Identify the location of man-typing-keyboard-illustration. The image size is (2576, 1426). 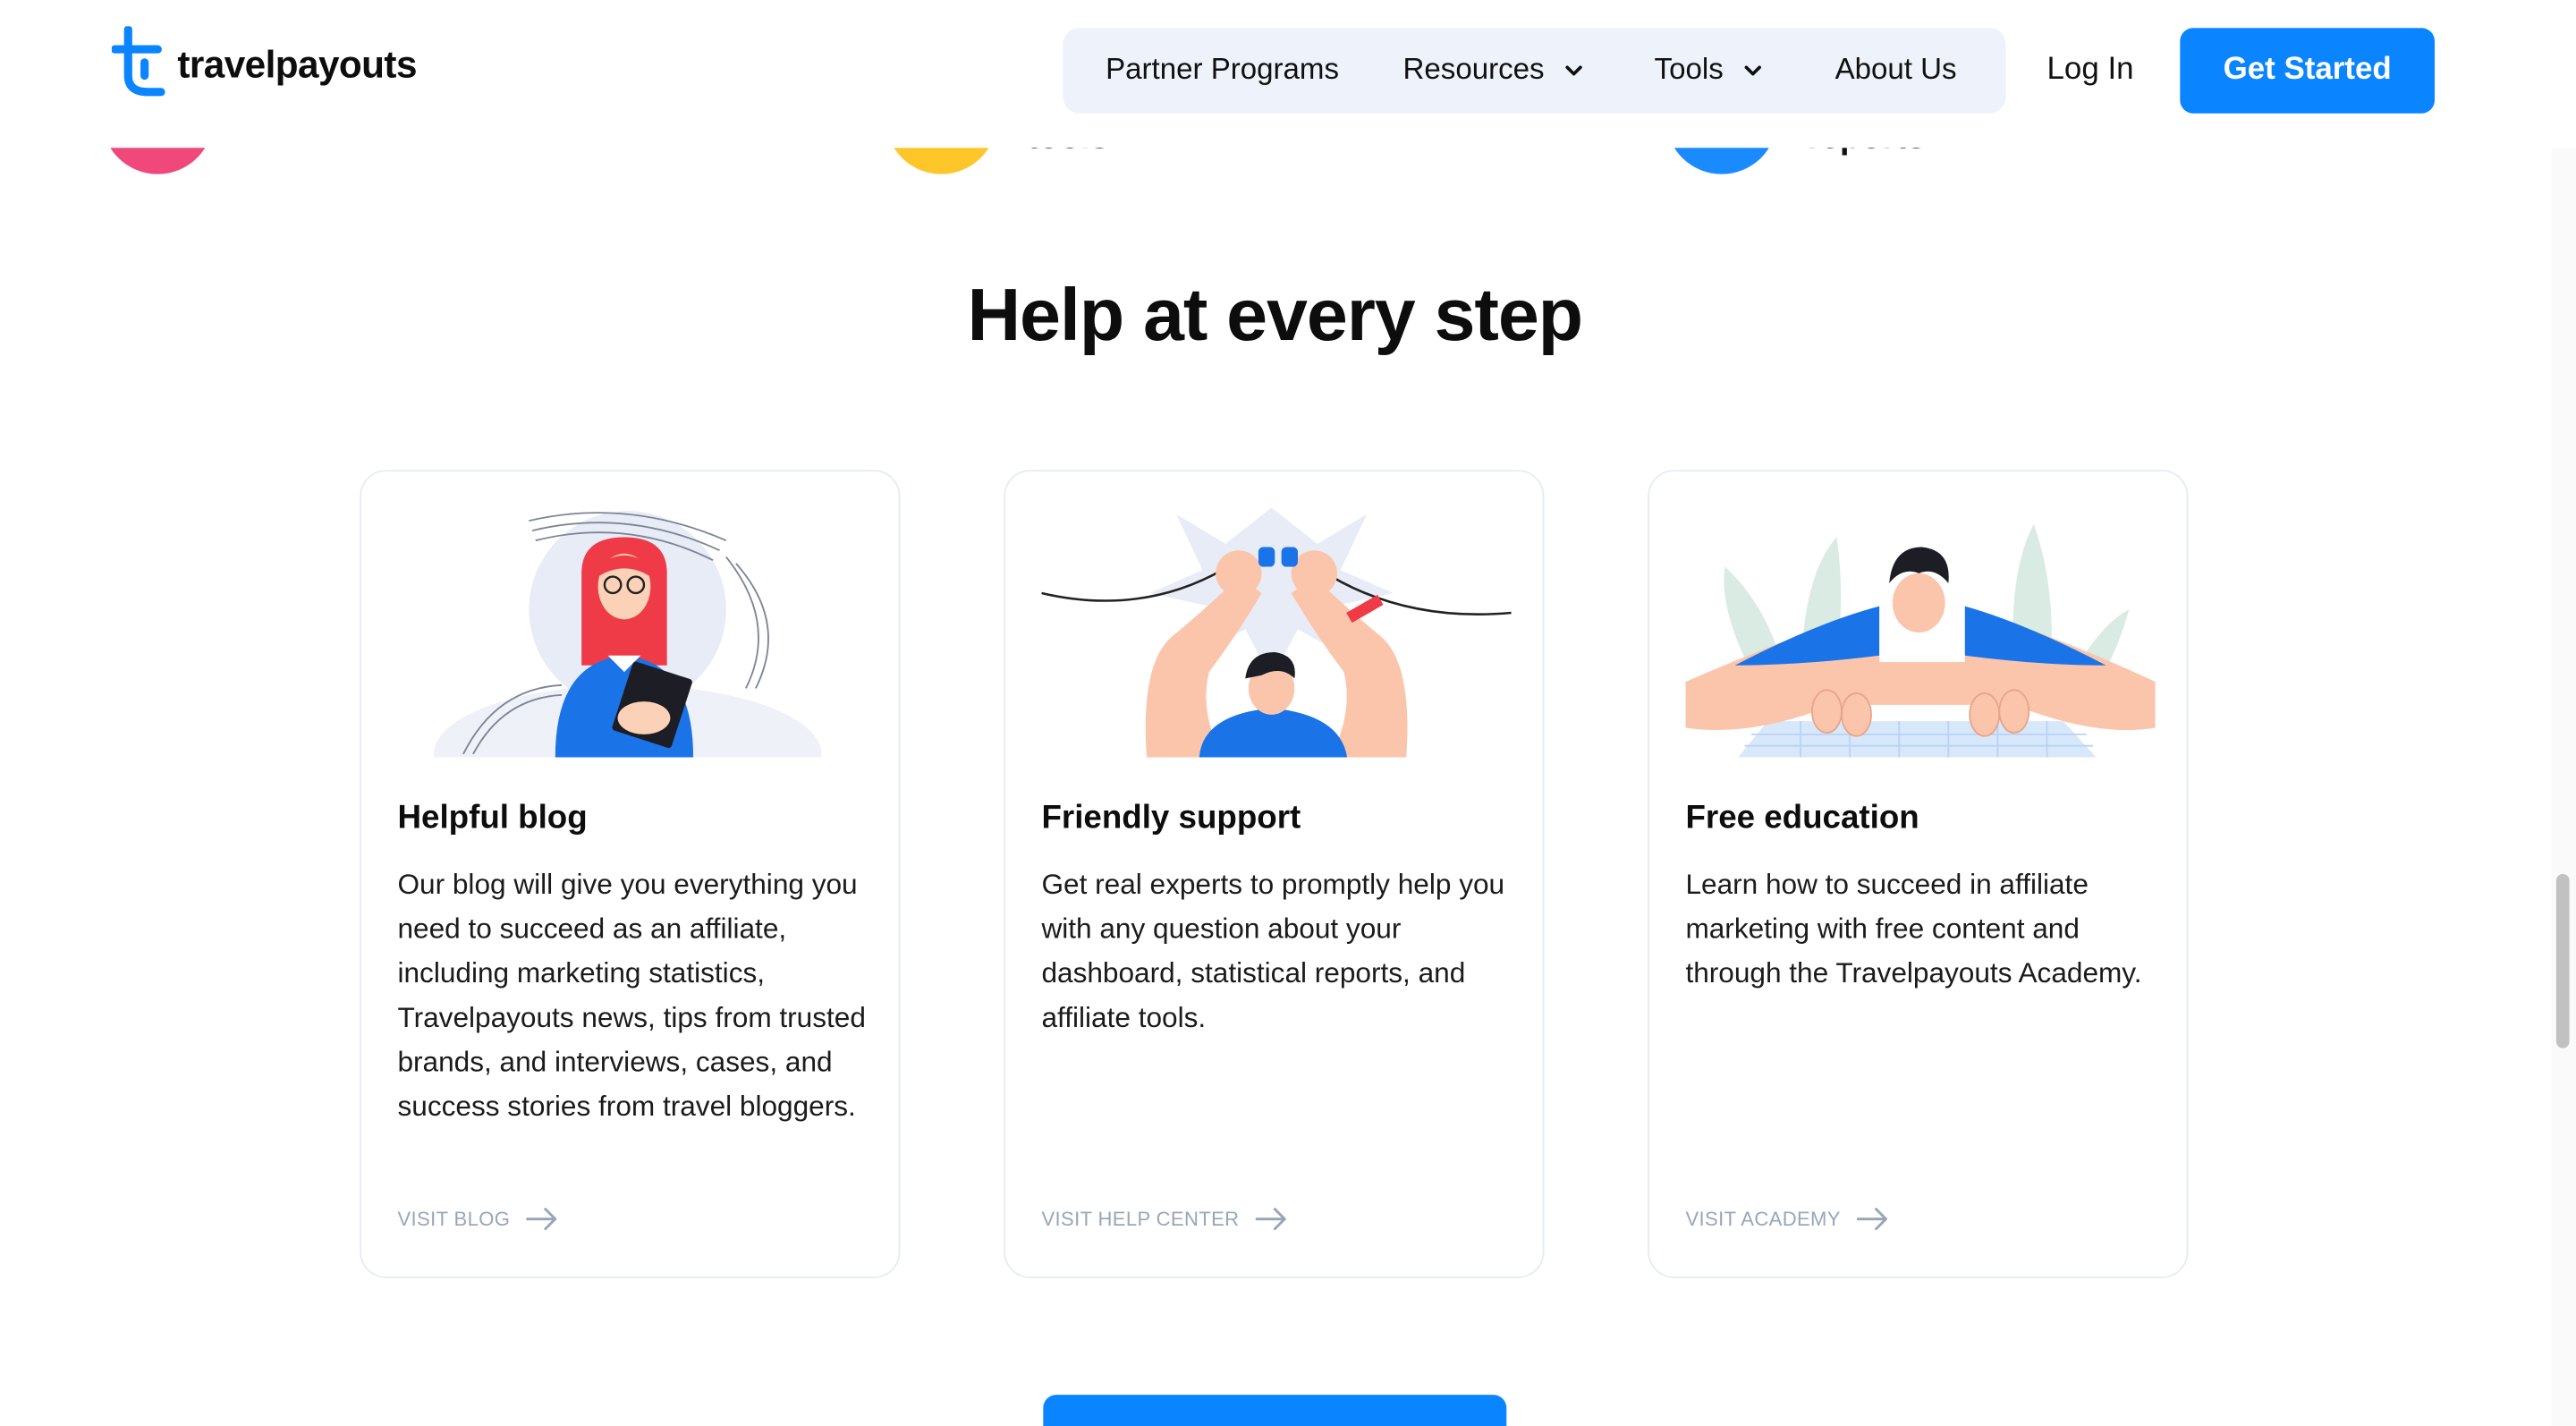
(1920, 641).